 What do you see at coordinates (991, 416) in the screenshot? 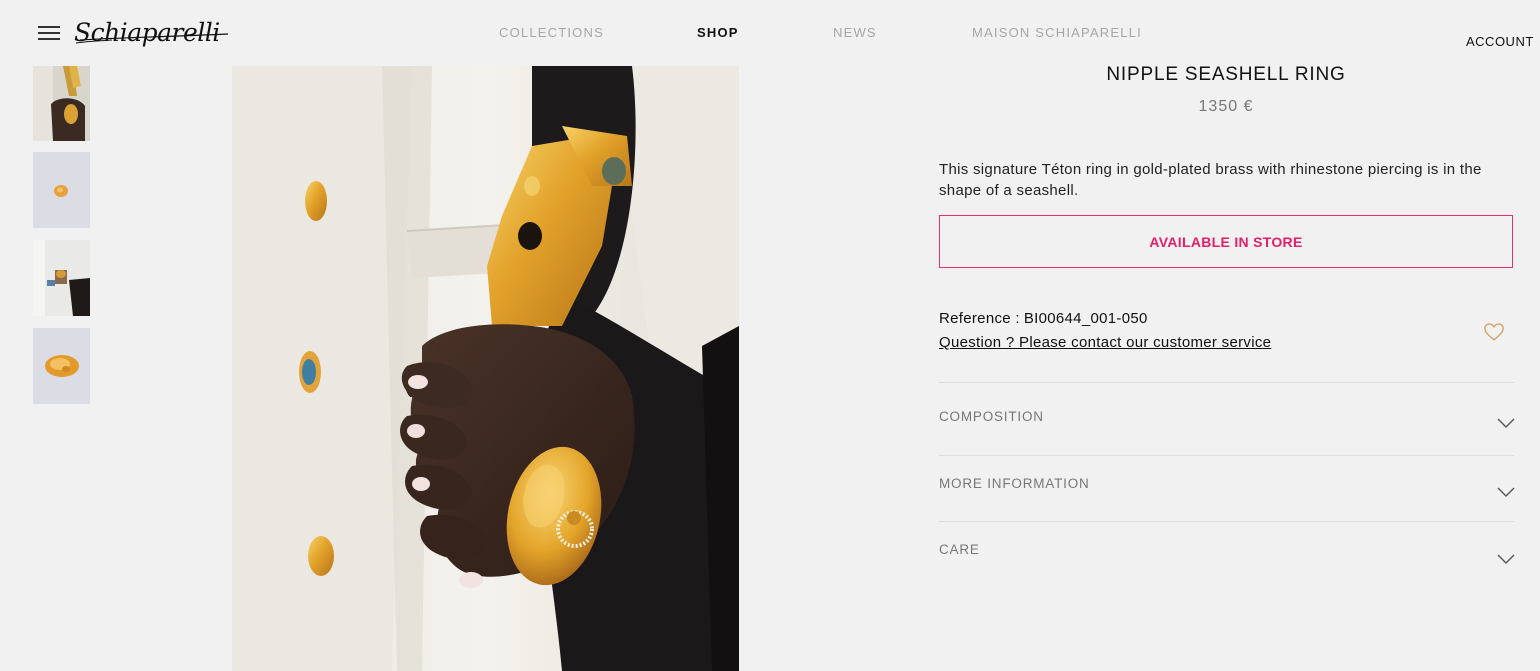
I see `accordion-label: COMPOSITION` at bounding box center [991, 416].